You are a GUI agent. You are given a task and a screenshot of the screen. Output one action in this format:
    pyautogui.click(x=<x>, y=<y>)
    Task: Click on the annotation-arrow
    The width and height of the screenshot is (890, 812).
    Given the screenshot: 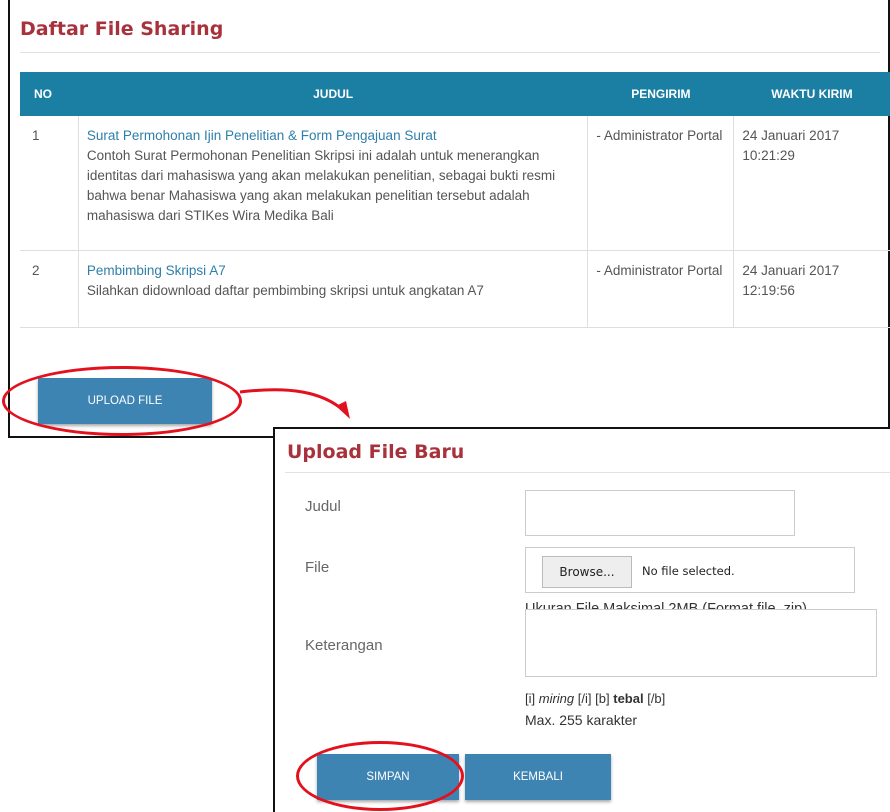 What is the action you would take?
    pyautogui.click(x=294, y=403)
    